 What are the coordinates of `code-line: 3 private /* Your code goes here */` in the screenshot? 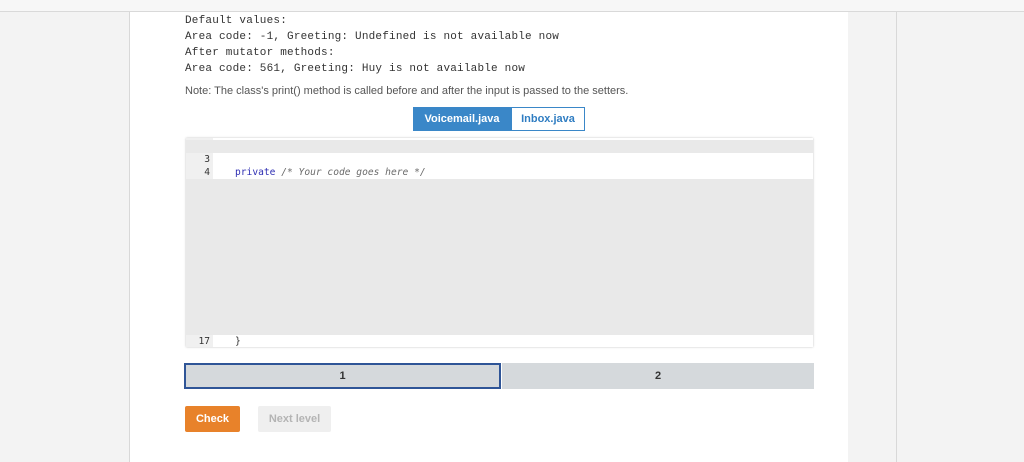 It's located at (499, 159).